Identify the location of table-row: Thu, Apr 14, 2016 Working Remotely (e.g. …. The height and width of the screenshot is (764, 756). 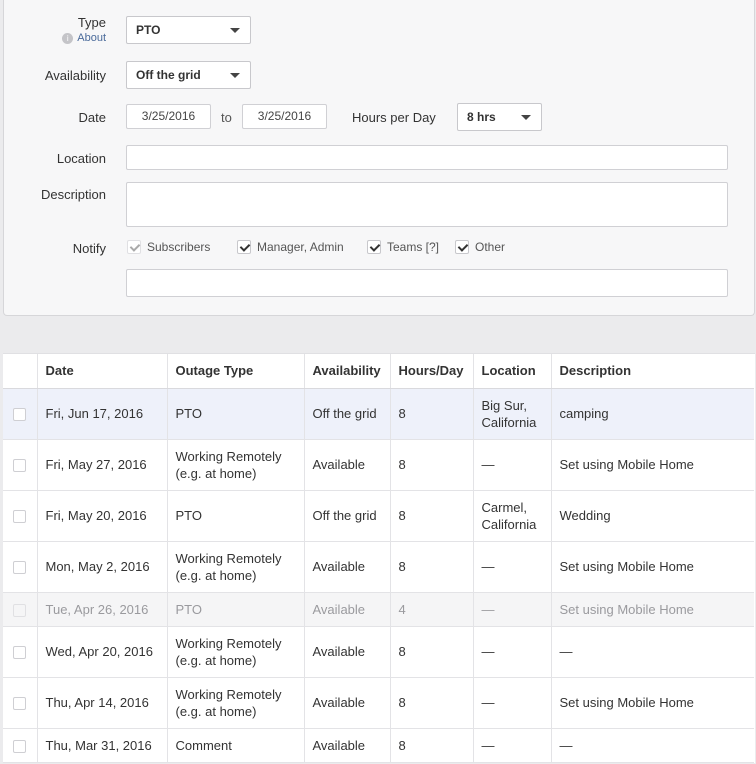
(378, 703).